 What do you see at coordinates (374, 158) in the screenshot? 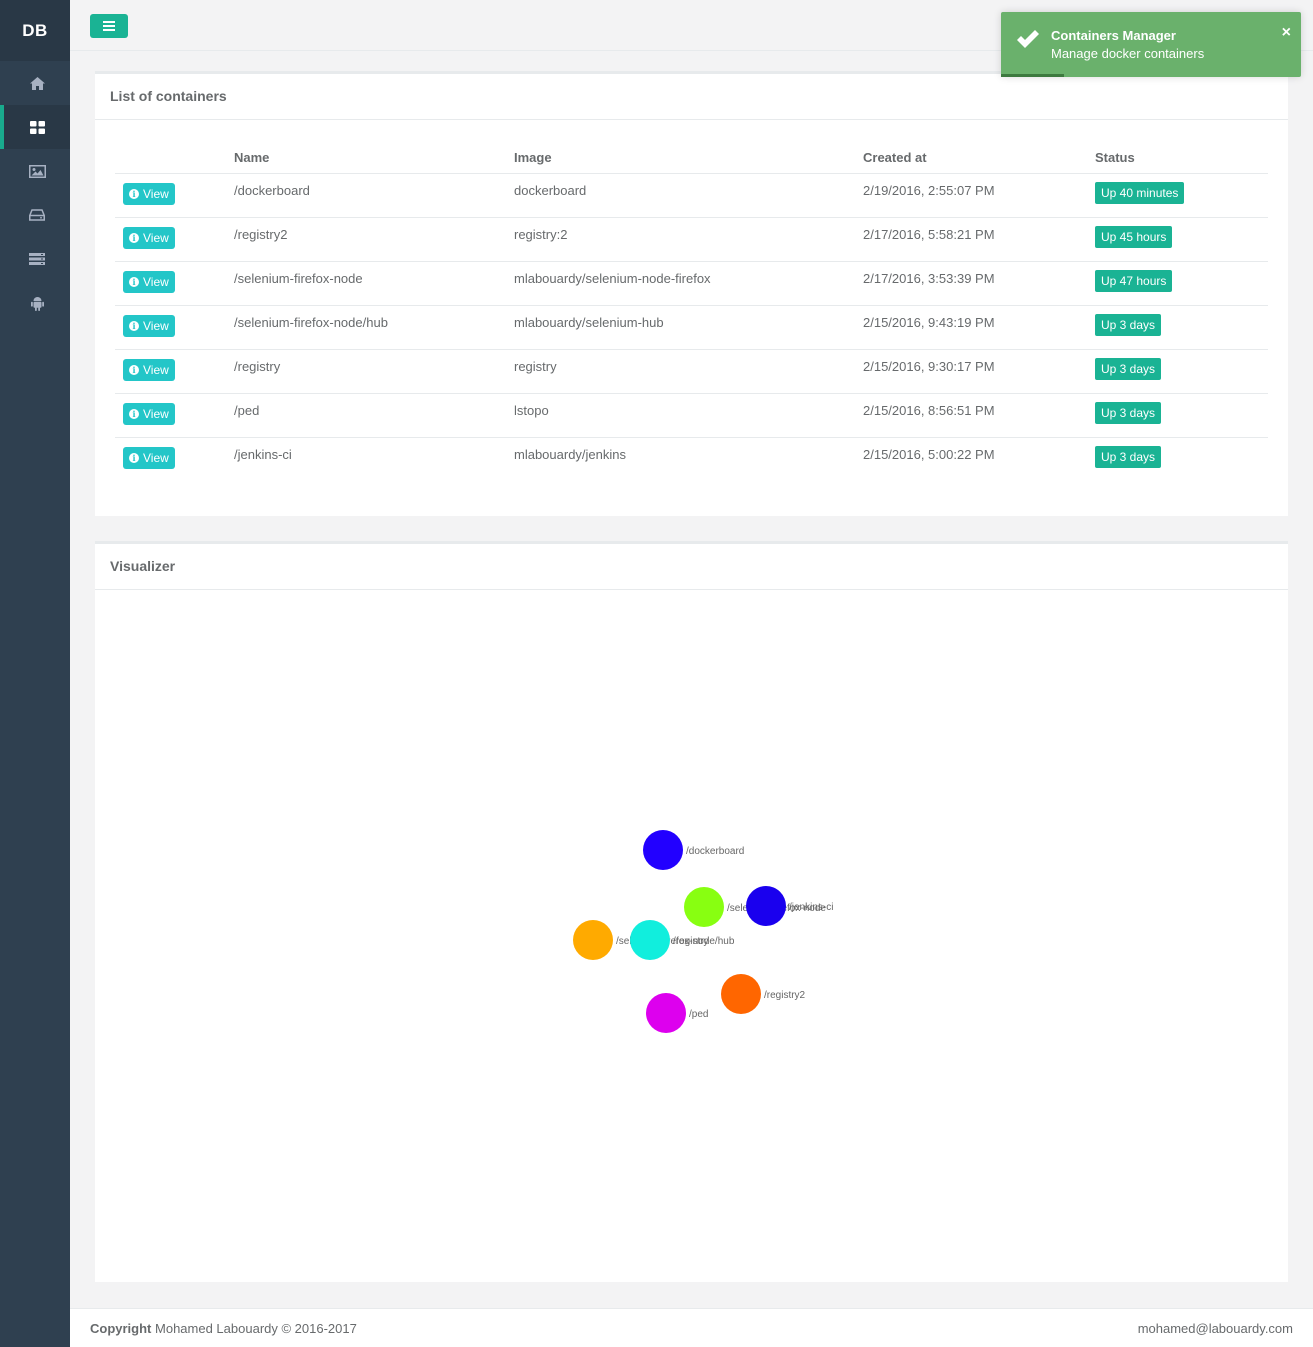
I see `column-header-name: Name` at bounding box center [374, 158].